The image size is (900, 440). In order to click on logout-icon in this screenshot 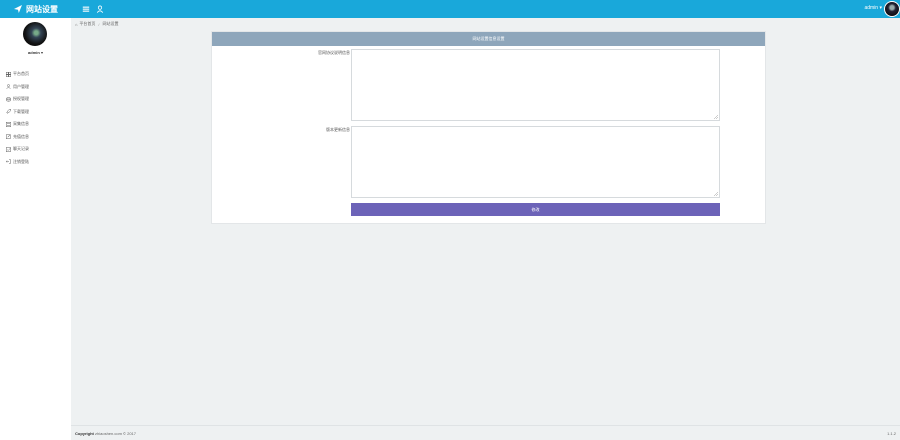, I will do `click(8, 161)`.